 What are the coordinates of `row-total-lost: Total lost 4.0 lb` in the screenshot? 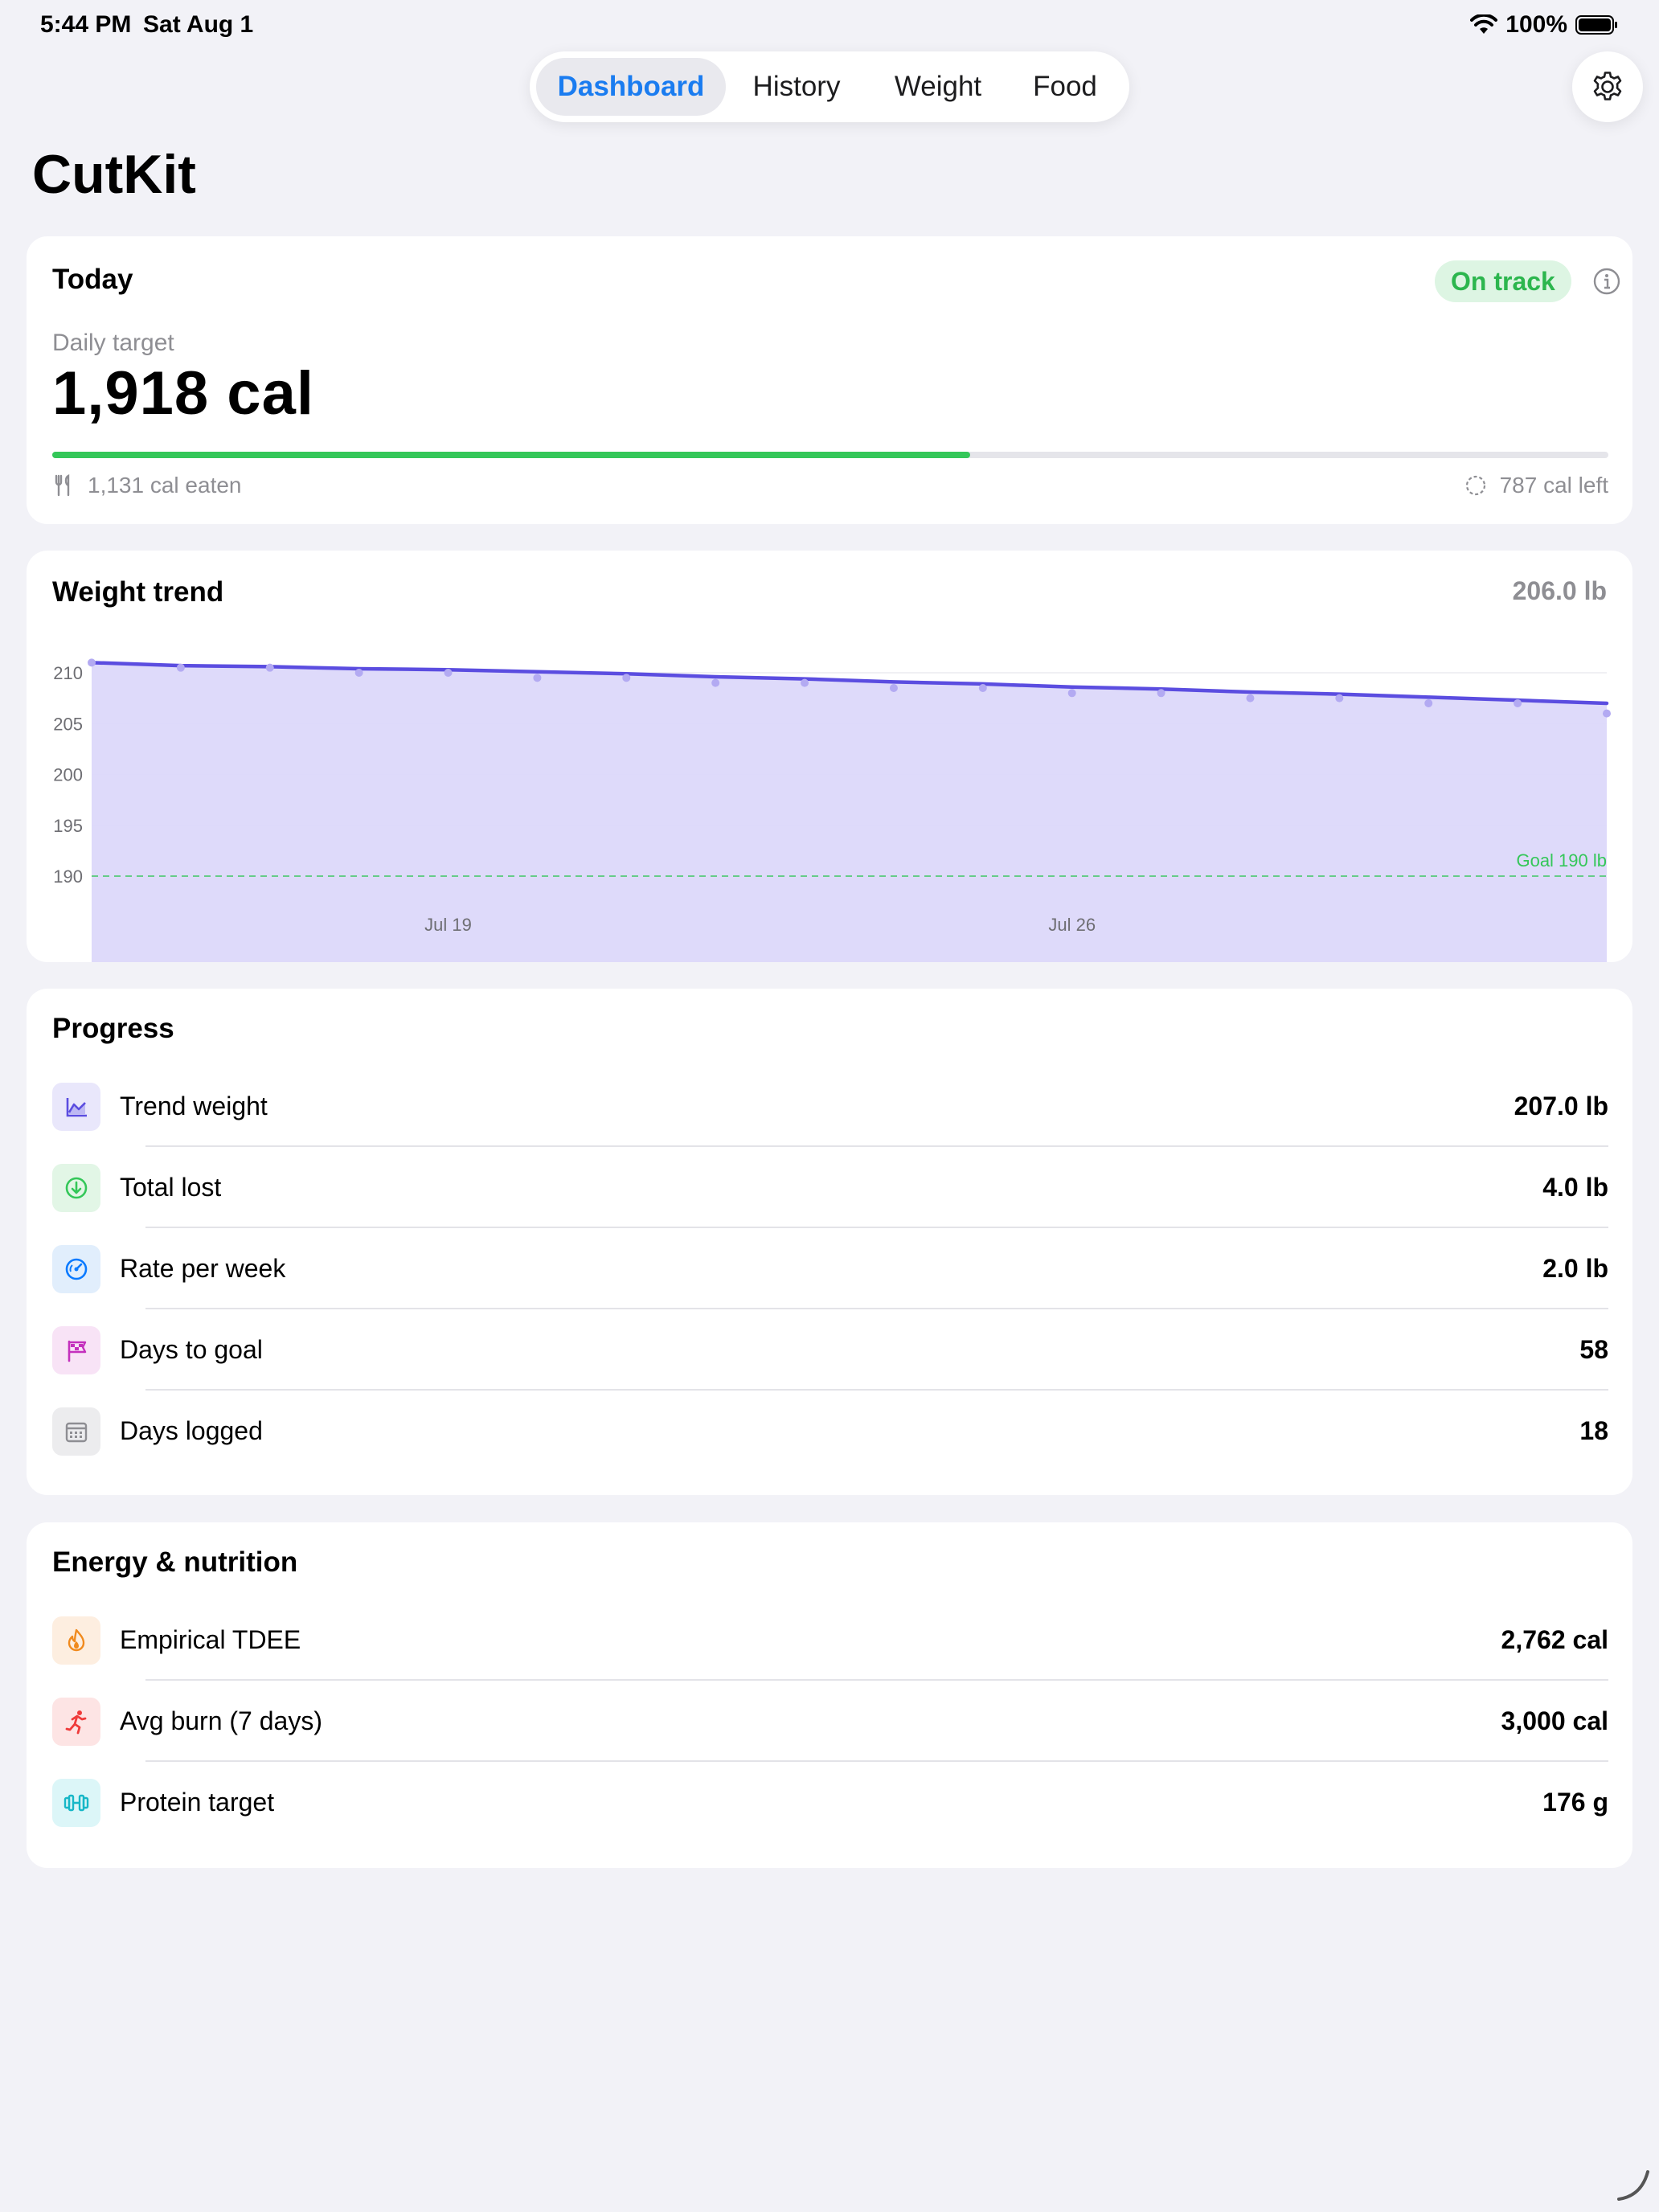 It's located at (830, 1187).